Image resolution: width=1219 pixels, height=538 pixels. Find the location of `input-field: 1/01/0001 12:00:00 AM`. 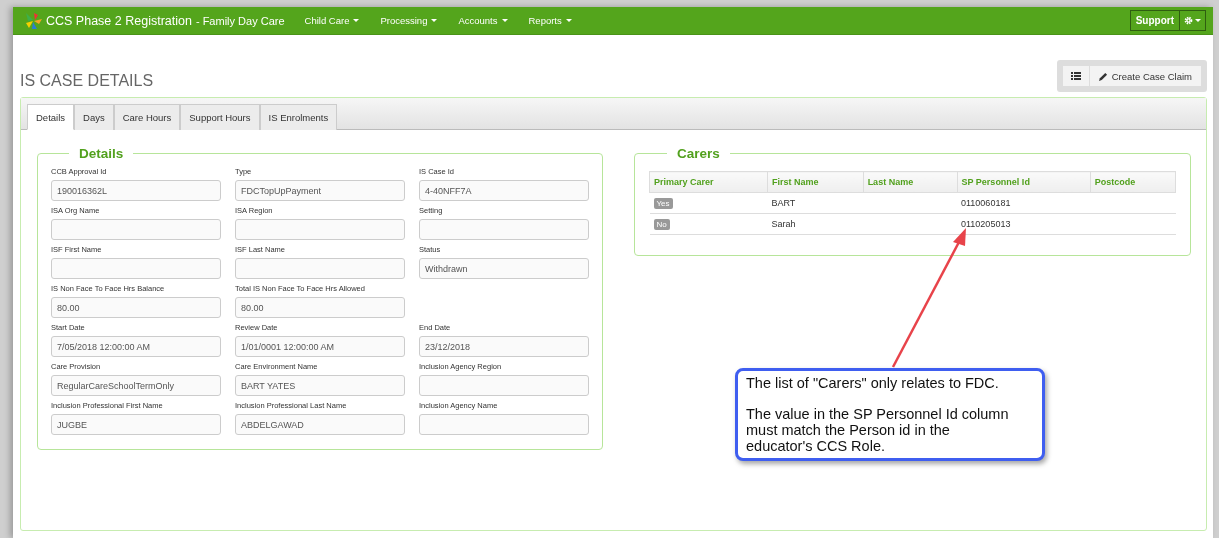

input-field: 1/01/0001 12:00:00 AM is located at coordinates (320, 346).